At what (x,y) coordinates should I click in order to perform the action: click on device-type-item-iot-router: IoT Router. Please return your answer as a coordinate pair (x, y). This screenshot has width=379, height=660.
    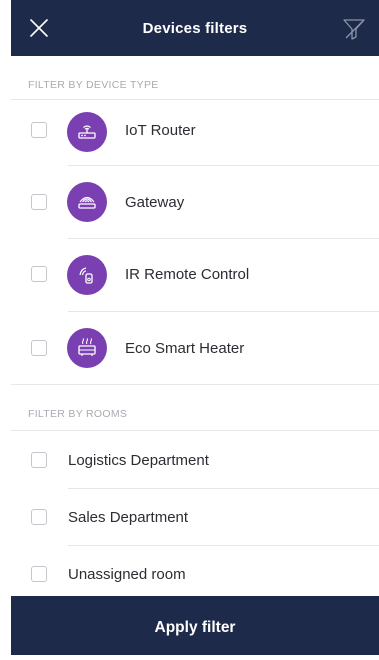
    Looking at the image, I should click on (195, 132).